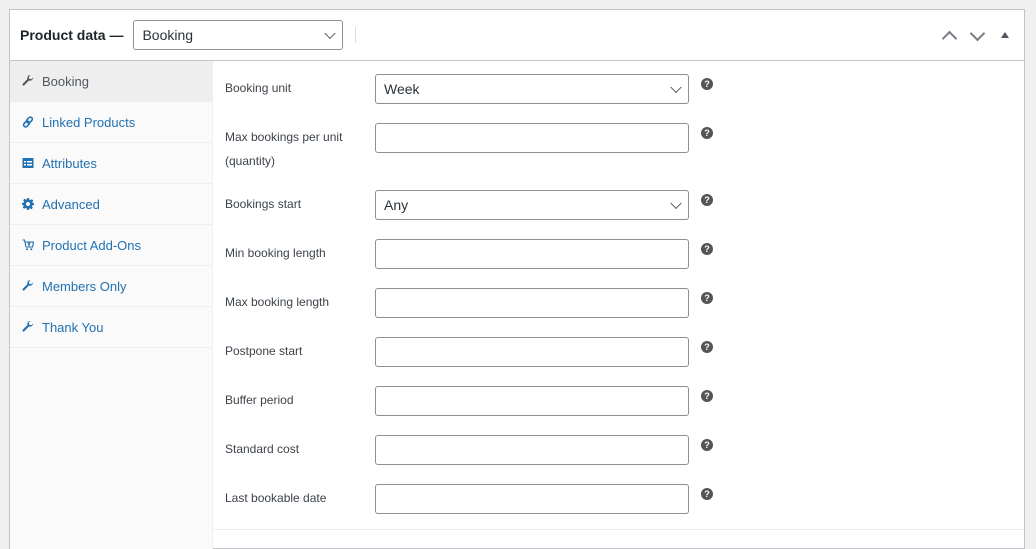 This screenshot has width=1036, height=549. I want to click on product-type-value: Booking, so click(168, 35).